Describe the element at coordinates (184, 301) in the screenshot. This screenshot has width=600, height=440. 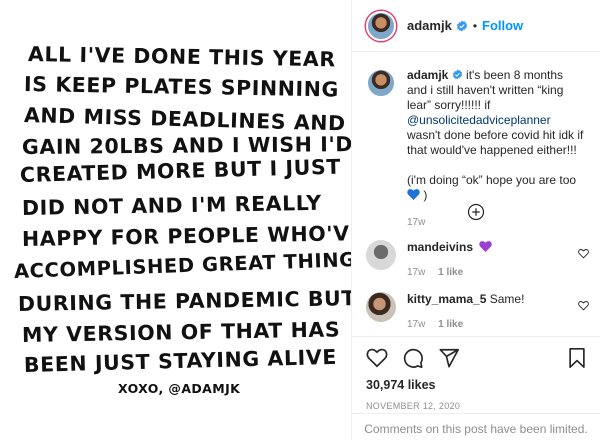
I see `image-text-line: DURING THE PANDEMIC BUT` at that location.